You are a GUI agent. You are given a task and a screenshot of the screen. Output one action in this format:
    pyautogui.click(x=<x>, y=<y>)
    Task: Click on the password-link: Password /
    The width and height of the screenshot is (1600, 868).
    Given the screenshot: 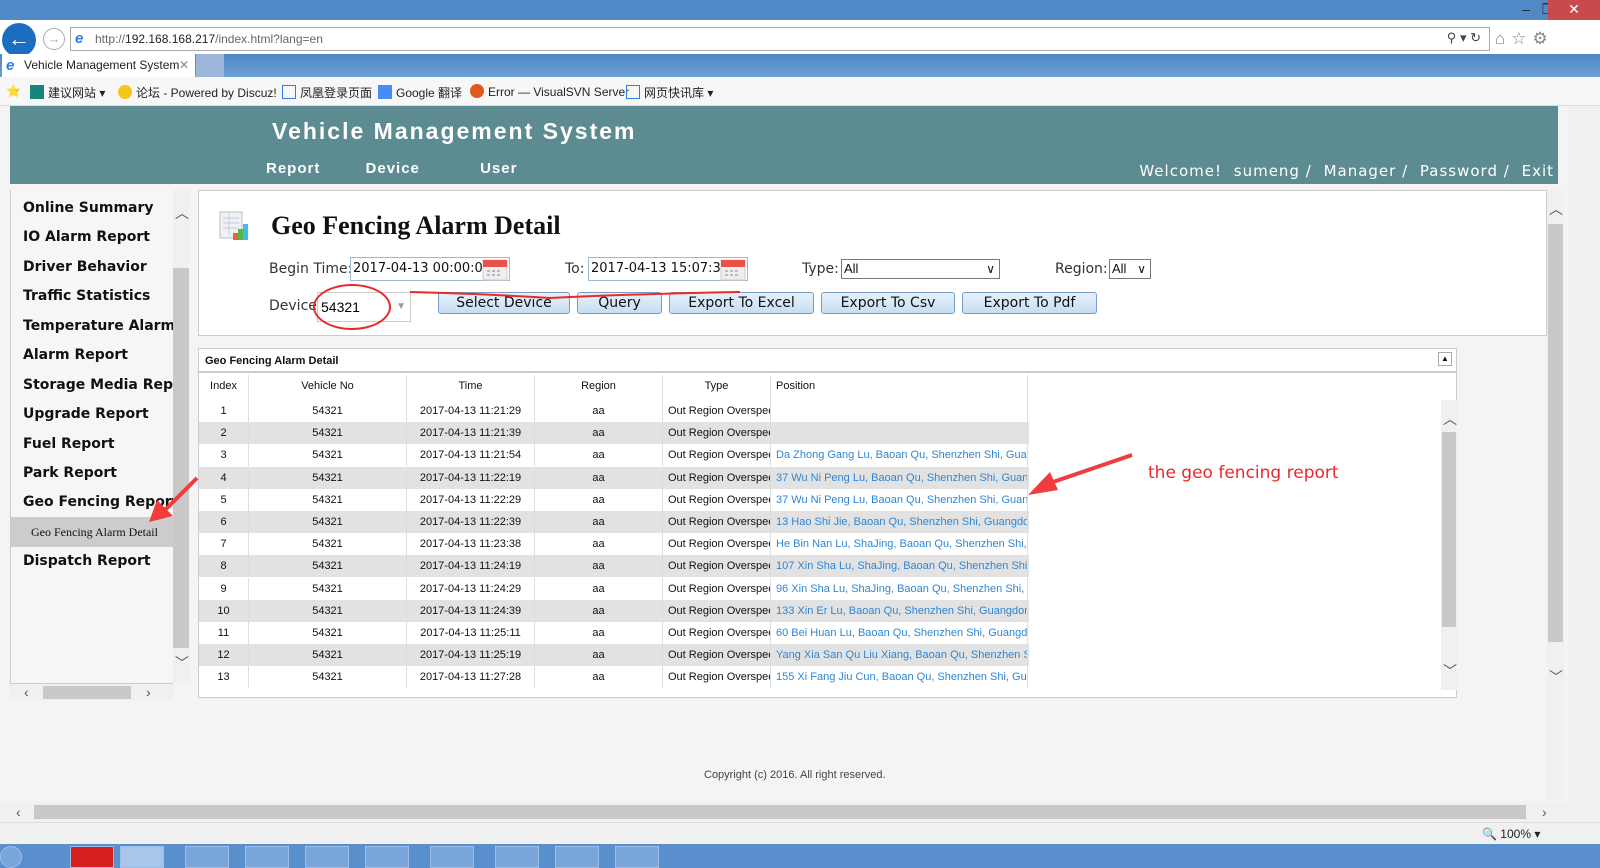 What is the action you would take?
    pyautogui.click(x=1465, y=171)
    